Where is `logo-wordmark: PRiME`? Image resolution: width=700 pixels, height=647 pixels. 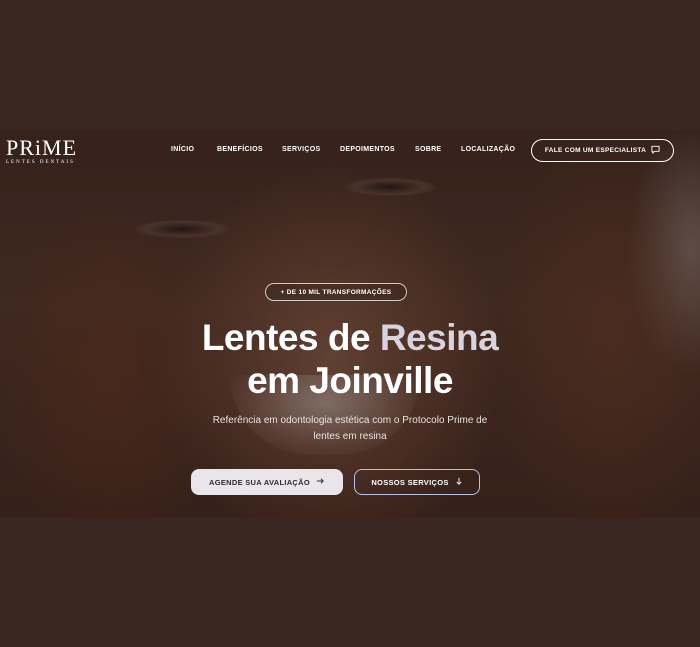
logo-wordmark: PRiME is located at coordinates (42, 147).